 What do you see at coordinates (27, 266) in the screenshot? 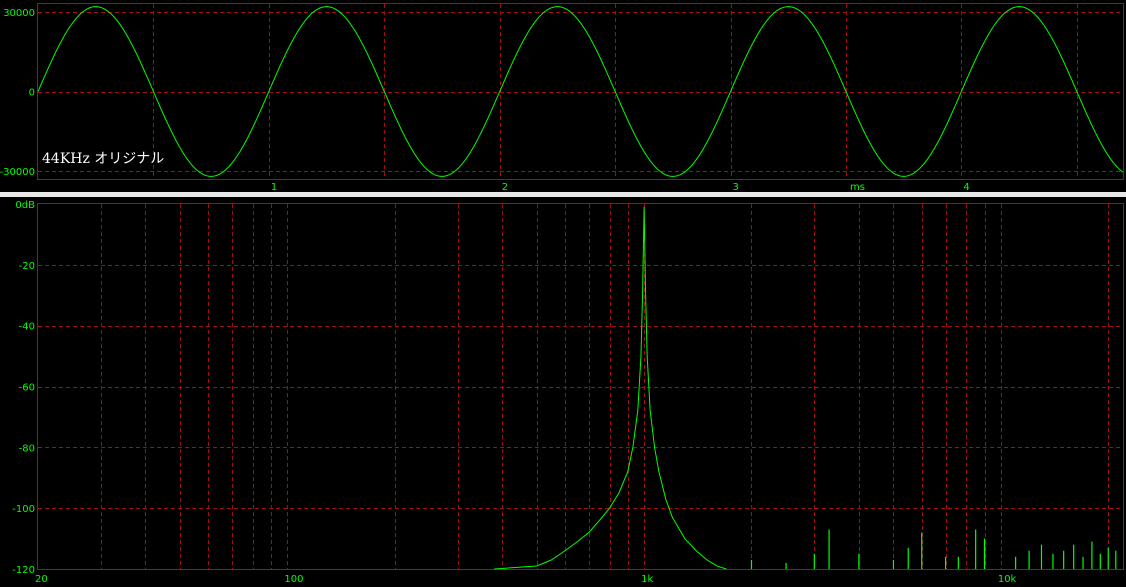
I see `spectrum-y-tick-label: -20` at bounding box center [27, 266].